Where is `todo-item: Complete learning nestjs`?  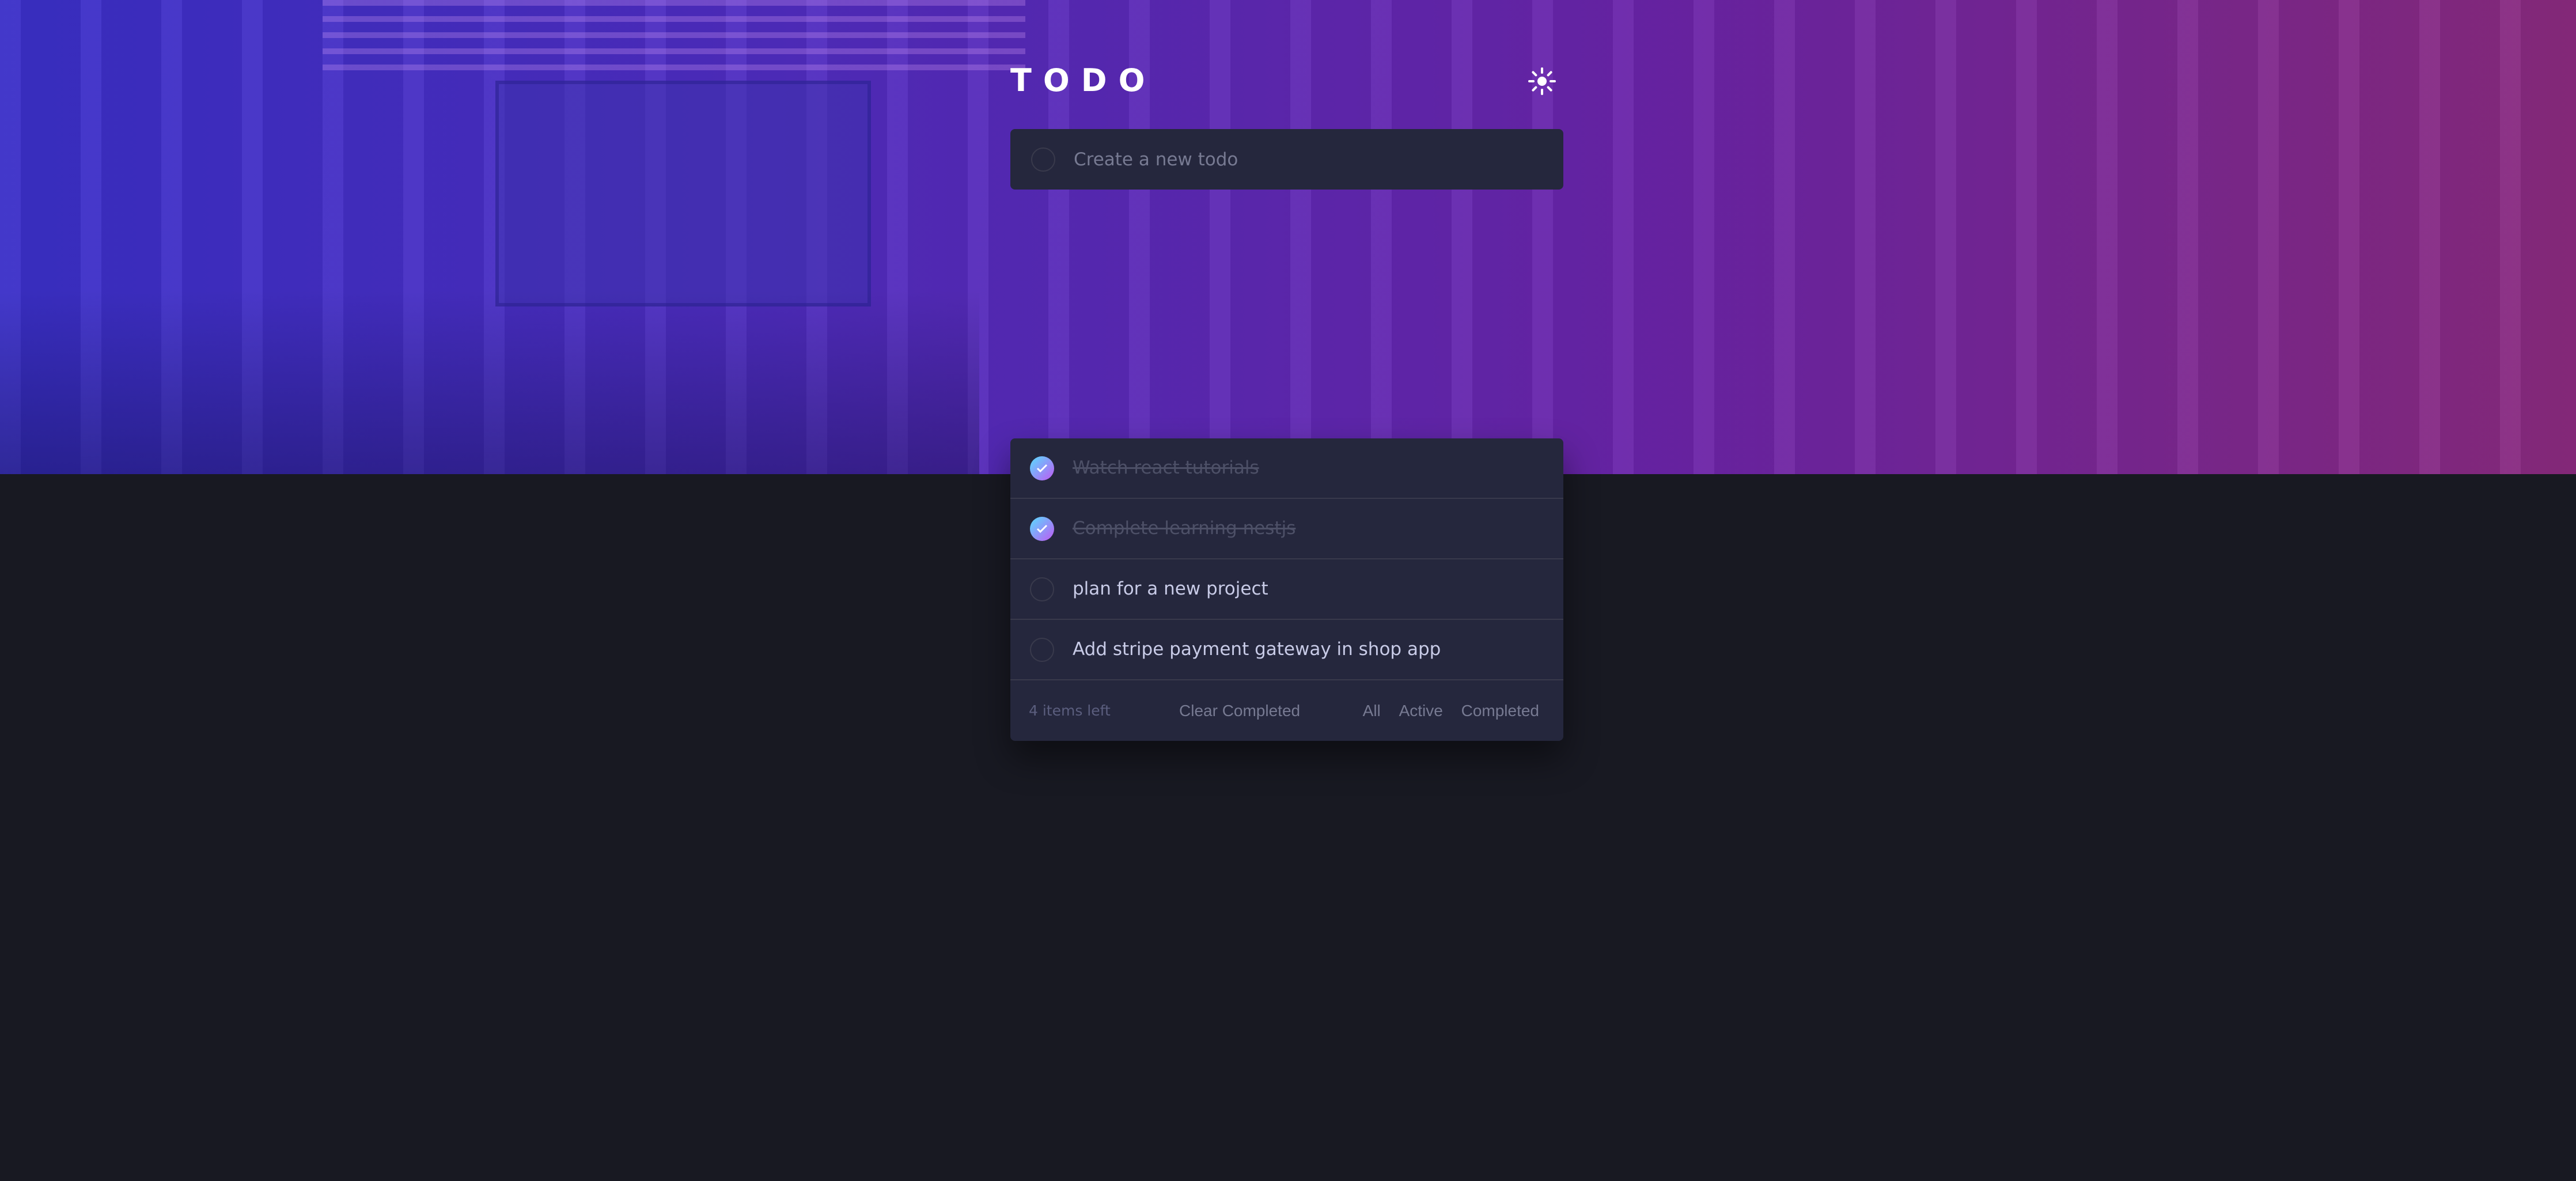
todo-item: Complete learning nestjs is located at coordinates (1286, 529).